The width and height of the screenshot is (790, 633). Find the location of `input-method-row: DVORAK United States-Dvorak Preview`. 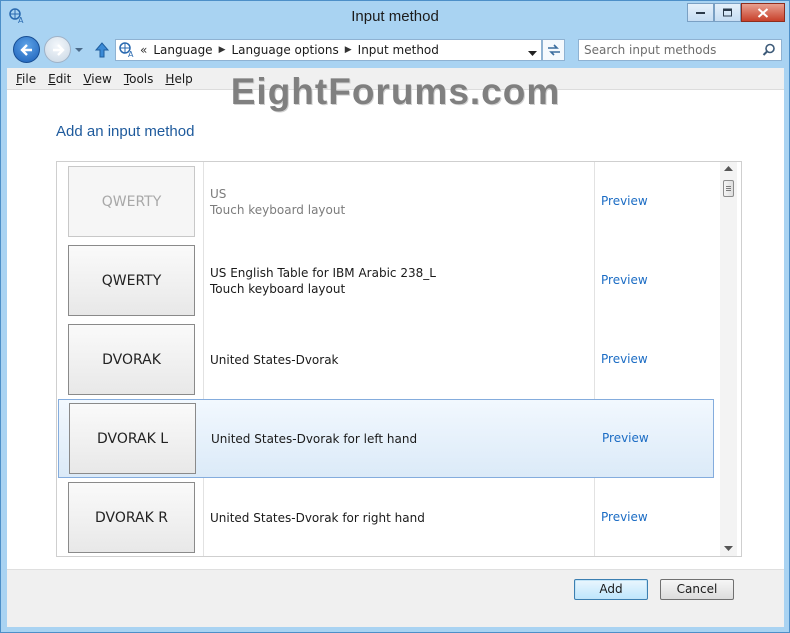

input-method-row: DVORAK United States-Dvorak Preview is located at coordinates (388, 359).